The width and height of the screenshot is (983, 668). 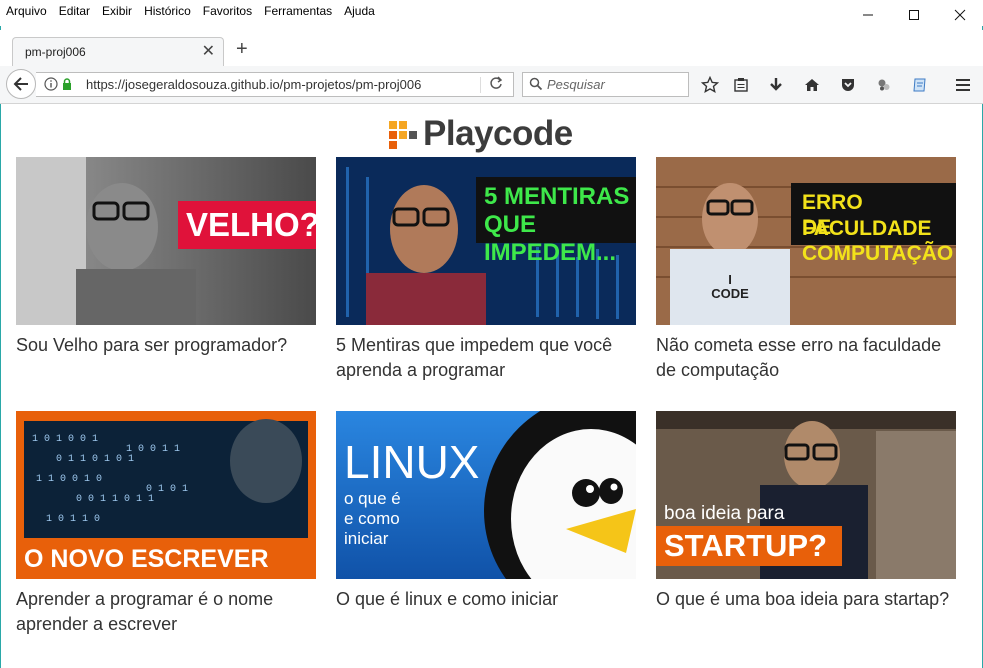 What do you see at coordinates (166, 345) in the screenshot?
I see `video-title: Sou Velho para ser programador?` at bounding box center [166, 345].